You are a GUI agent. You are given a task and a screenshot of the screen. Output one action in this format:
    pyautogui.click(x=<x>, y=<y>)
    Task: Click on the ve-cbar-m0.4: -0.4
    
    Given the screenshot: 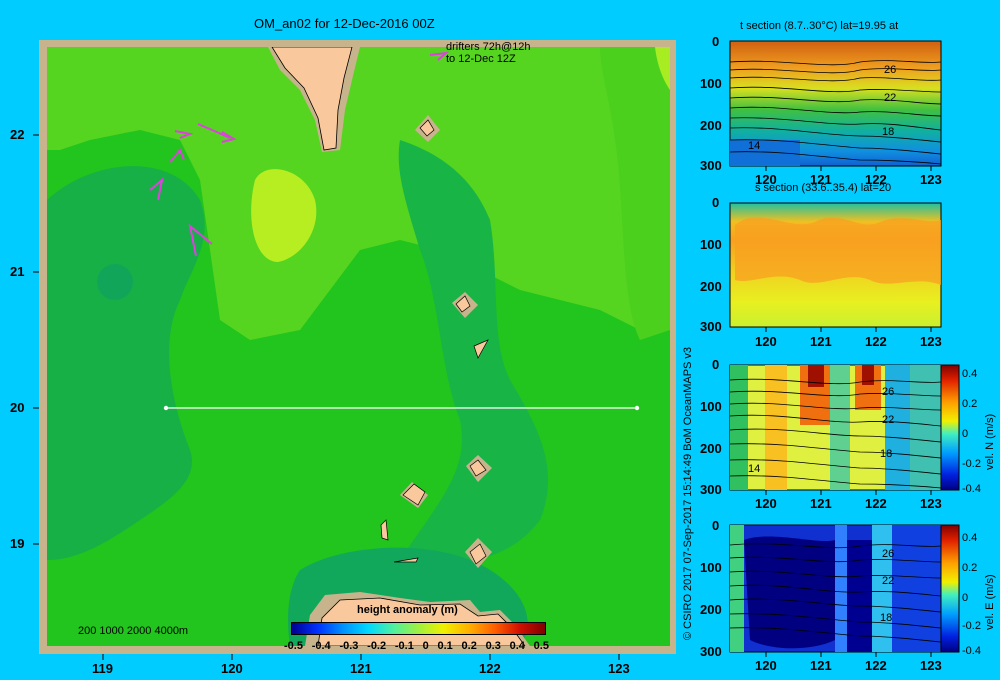 What is the action you would take?
    pyautogui.click(x=971, y=651)
    